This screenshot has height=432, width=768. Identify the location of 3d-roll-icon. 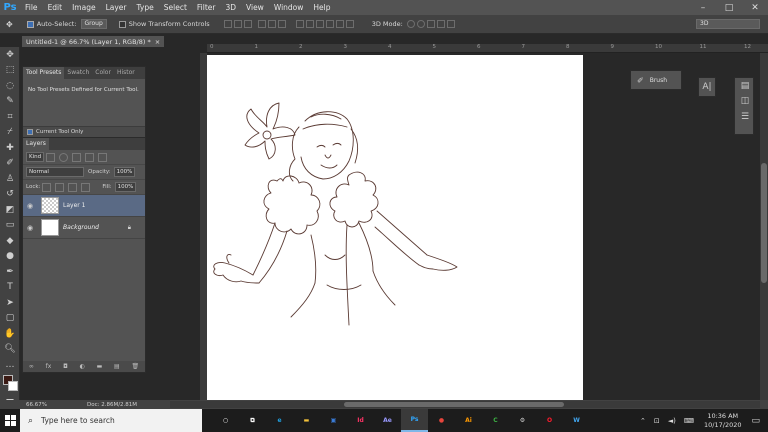
(420, 24).